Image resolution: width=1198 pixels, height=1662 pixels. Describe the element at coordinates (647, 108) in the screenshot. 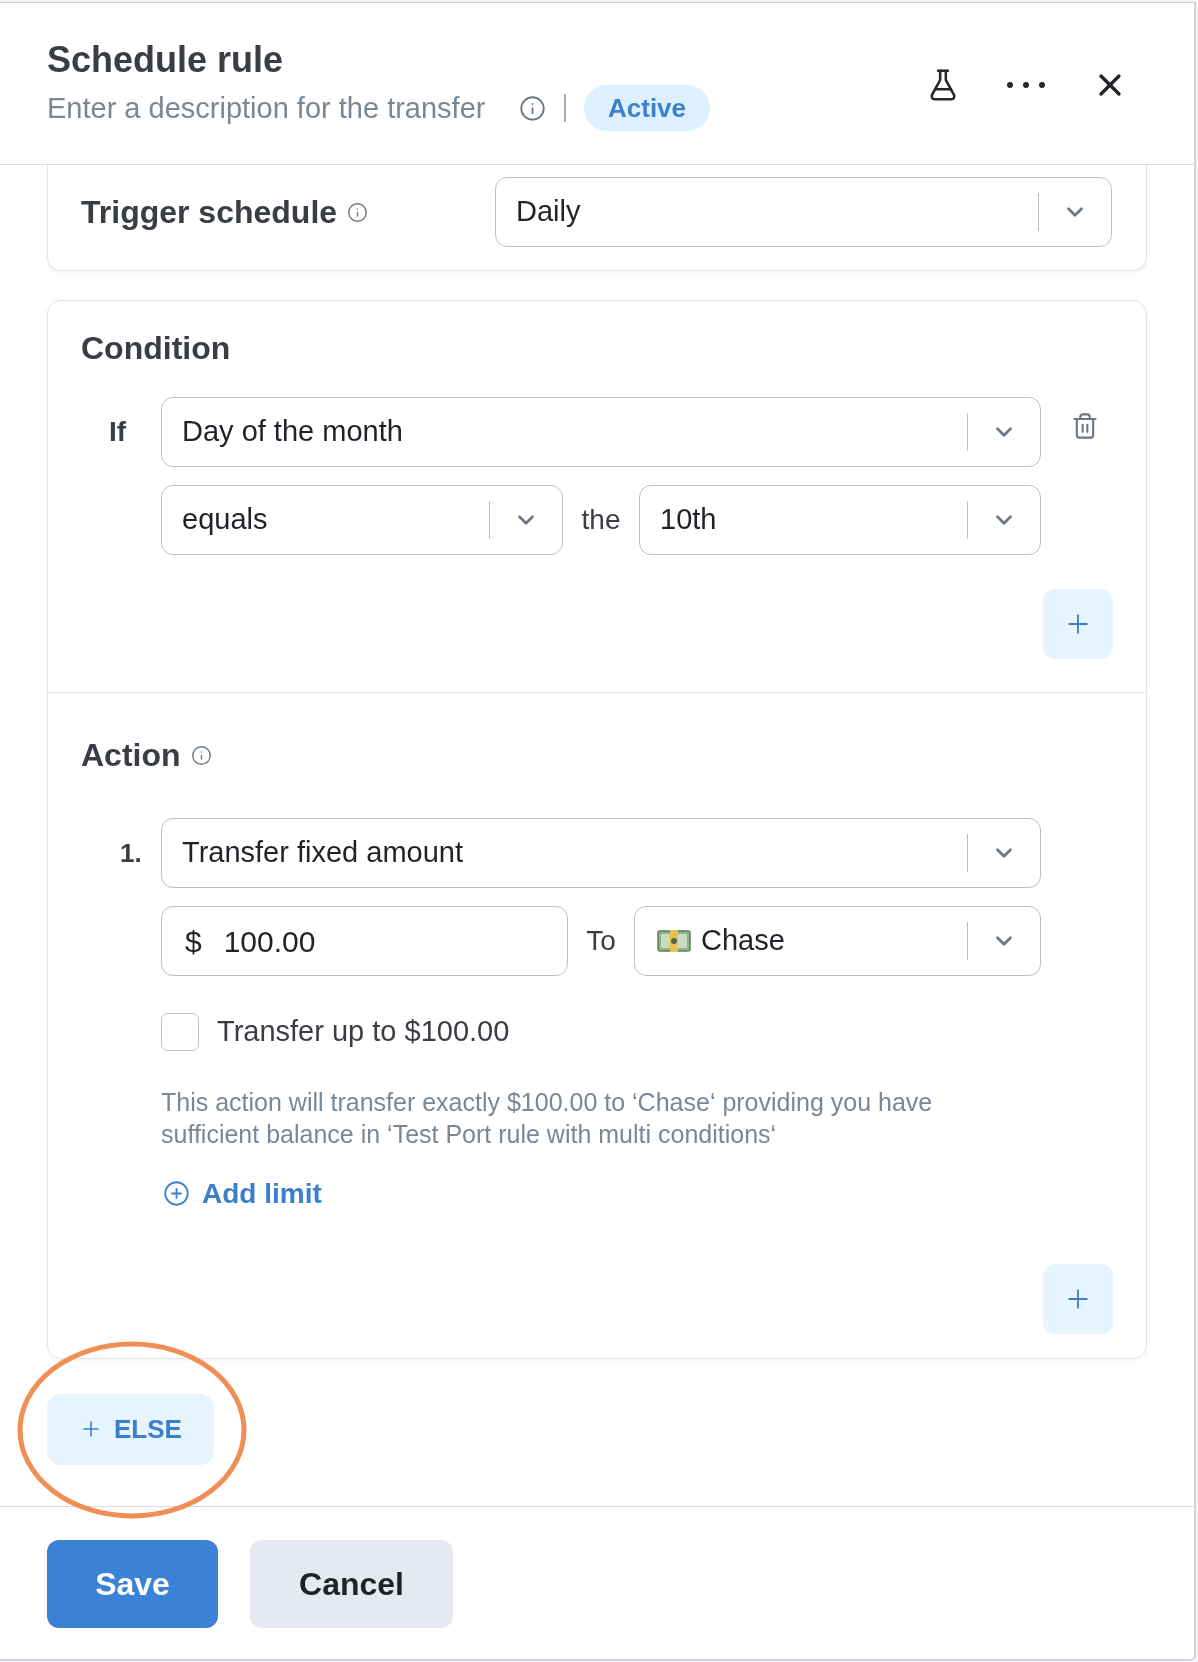

I see `status-badge: Active` at that location.